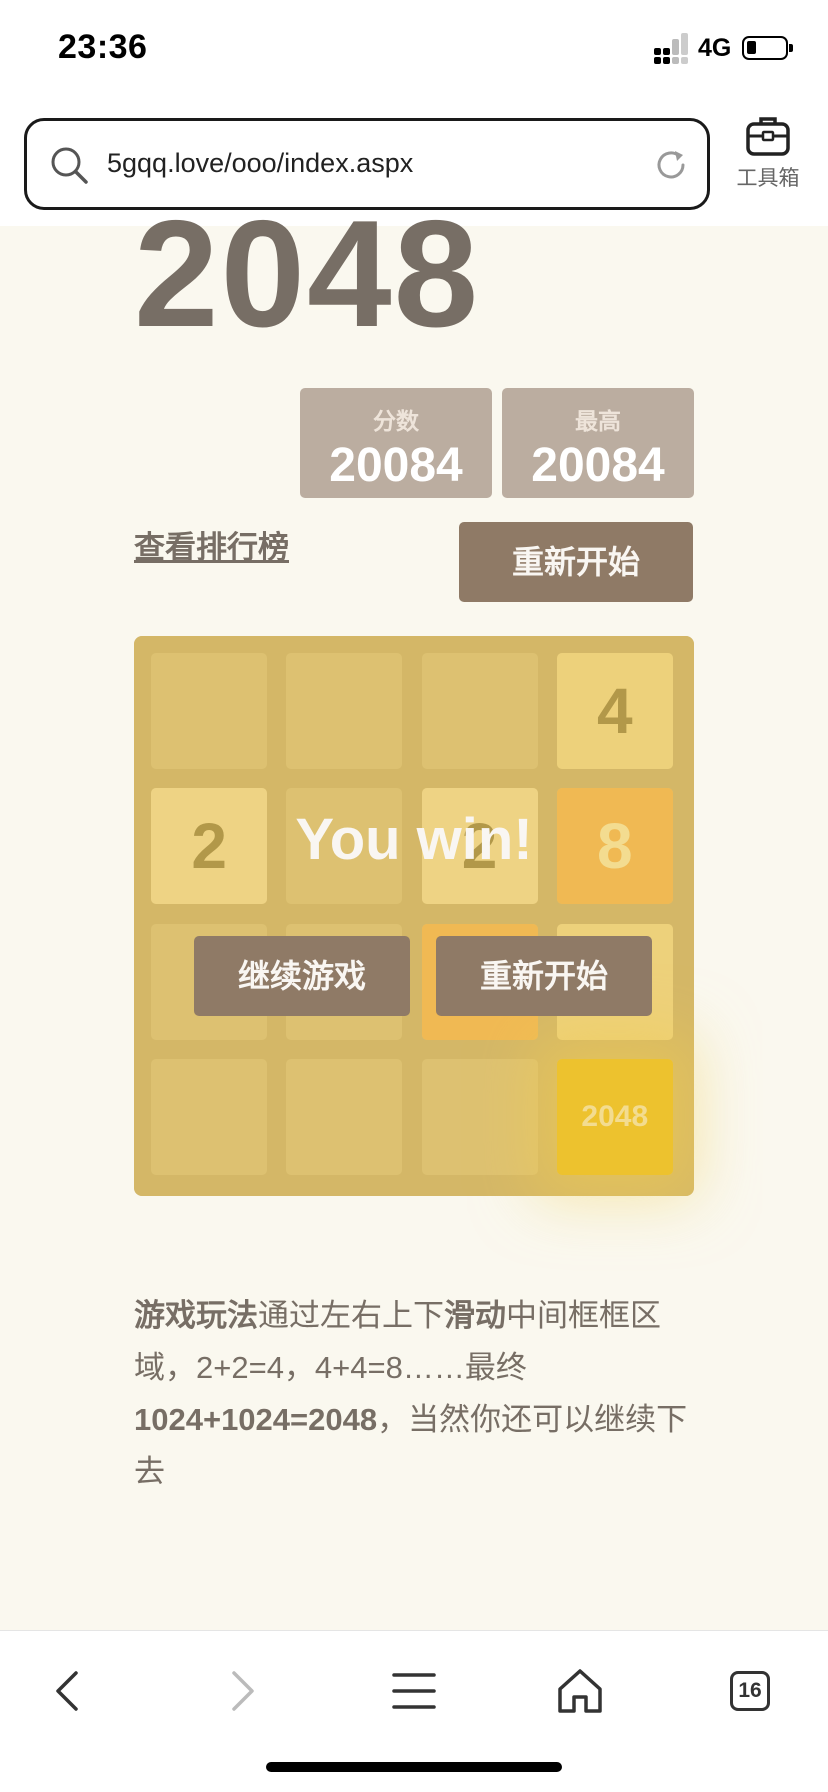  Describe the element at coordinates (580, 1691) in the screenshot. I see `home-icon` at that location.